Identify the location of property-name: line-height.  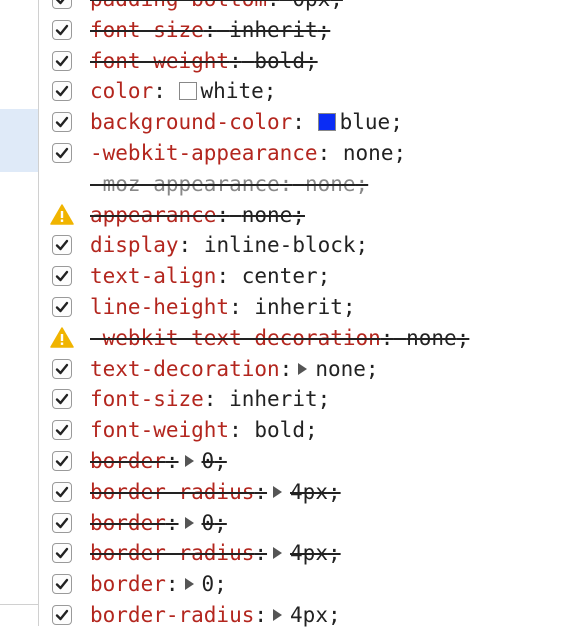
(159, 307).